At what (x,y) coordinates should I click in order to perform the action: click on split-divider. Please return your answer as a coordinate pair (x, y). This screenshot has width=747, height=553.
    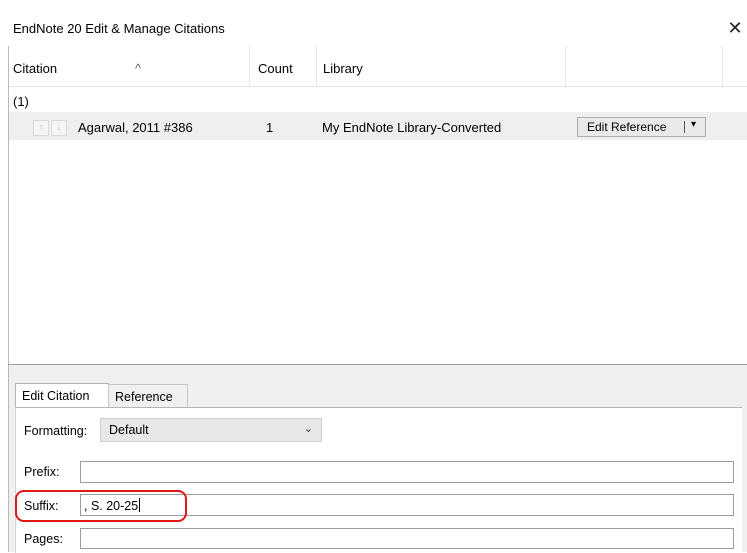
    Looking at the image, I should click on (684, 127).